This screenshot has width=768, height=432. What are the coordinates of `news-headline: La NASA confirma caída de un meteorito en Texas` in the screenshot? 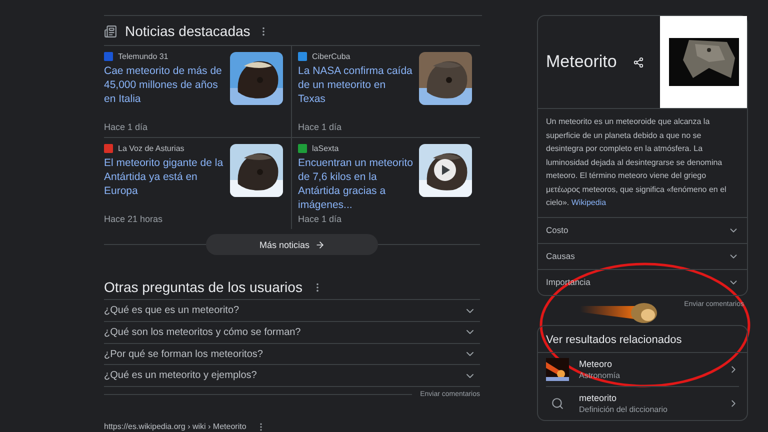 It's located at (355, 85).